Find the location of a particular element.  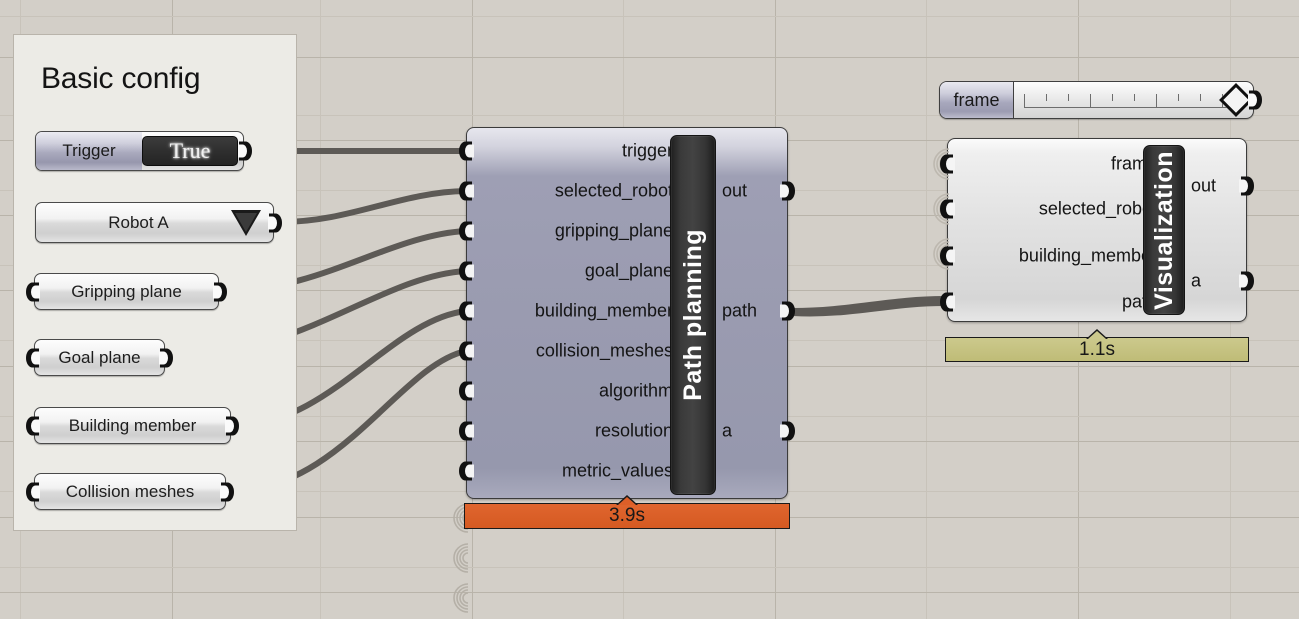

port-nub-gripping-plane is located at coordinates (466, 231).